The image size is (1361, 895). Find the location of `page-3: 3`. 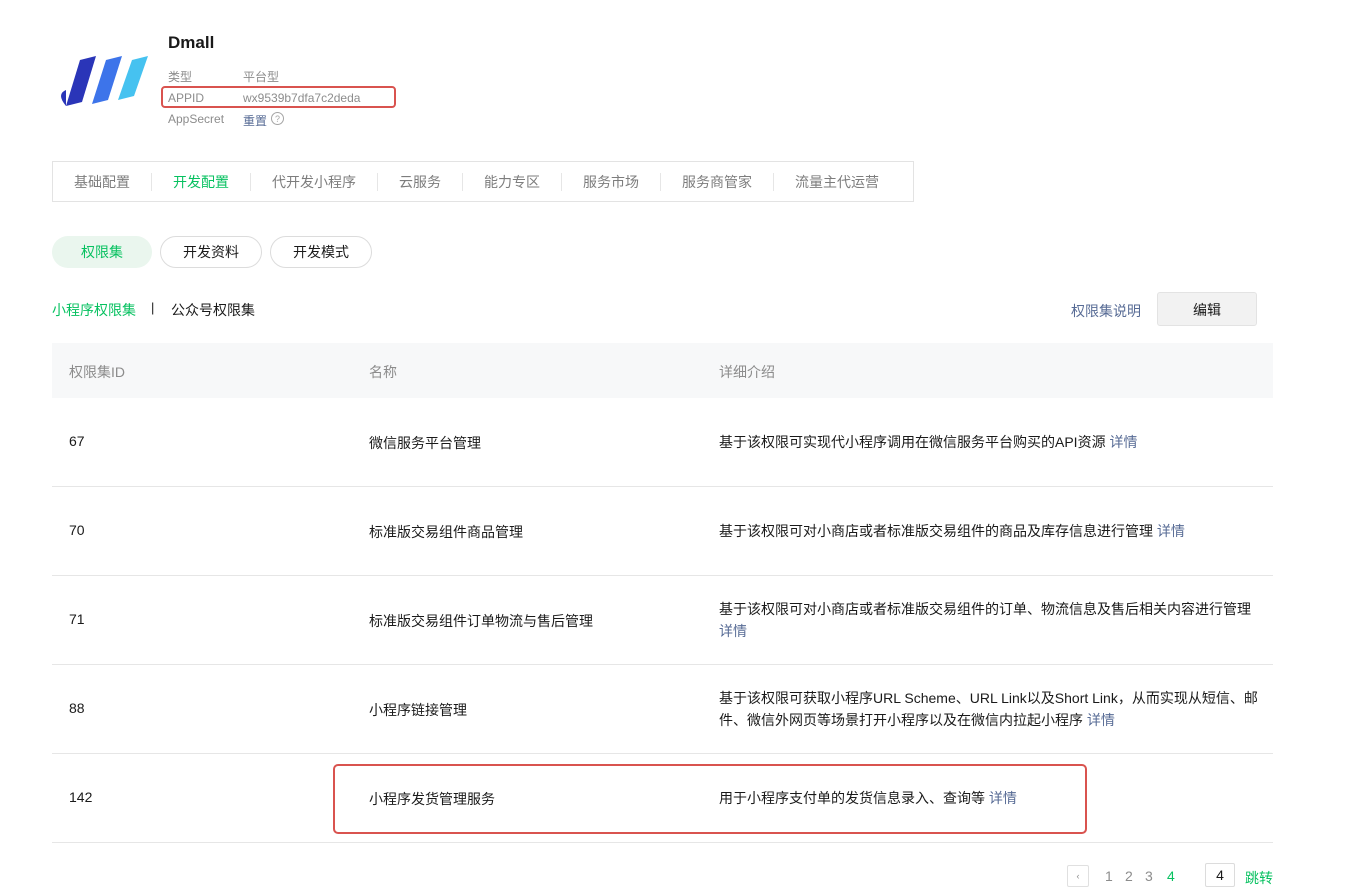

page-3: 3 is located at coordinates (1149, 876).